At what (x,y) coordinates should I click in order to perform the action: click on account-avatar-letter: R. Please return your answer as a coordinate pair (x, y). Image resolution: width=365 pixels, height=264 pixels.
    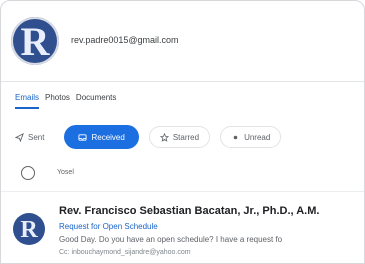
    Looking at the image, I should click on (35, 41).